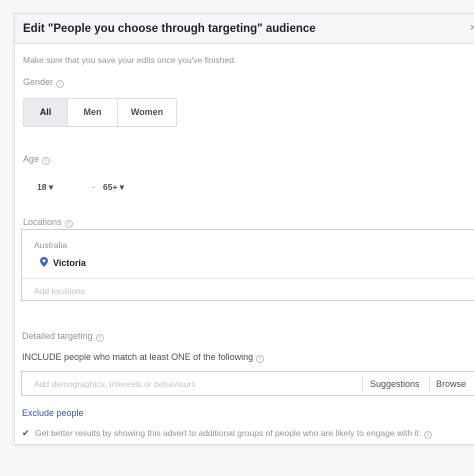  I want to click on location-country: Australia, so click(51, 245).